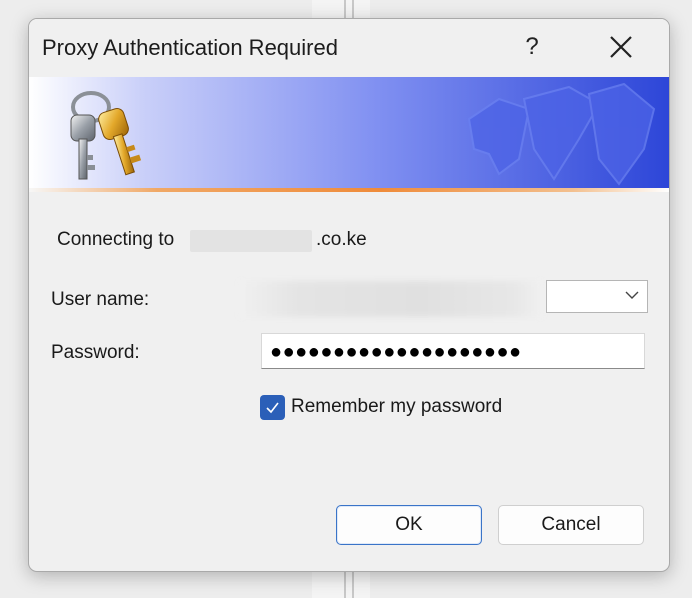  What do you see at coordinates (391, 299) in the screenshot?
I see `username-redacted-area` at bounding box center [391, 299].